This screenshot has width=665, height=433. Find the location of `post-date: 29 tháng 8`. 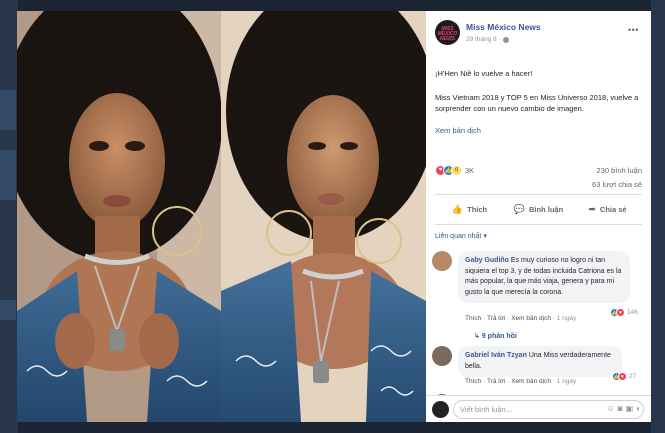

post-date: 29 tháng 8 is located at coordinates (481, 39).